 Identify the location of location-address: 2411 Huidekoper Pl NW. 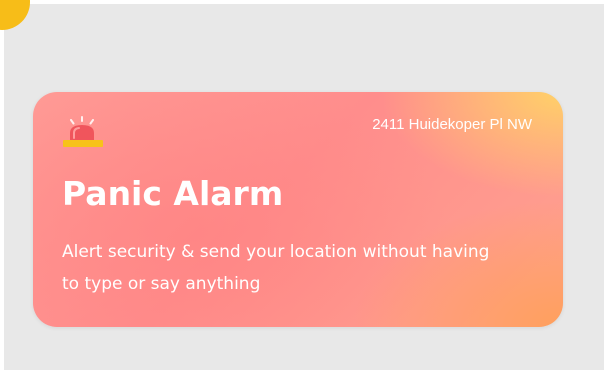
(452, 124).